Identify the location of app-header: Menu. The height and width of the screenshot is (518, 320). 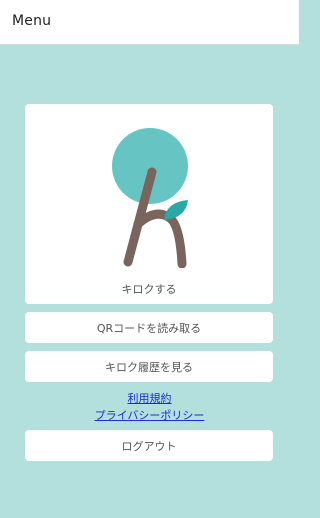
(149, 22).